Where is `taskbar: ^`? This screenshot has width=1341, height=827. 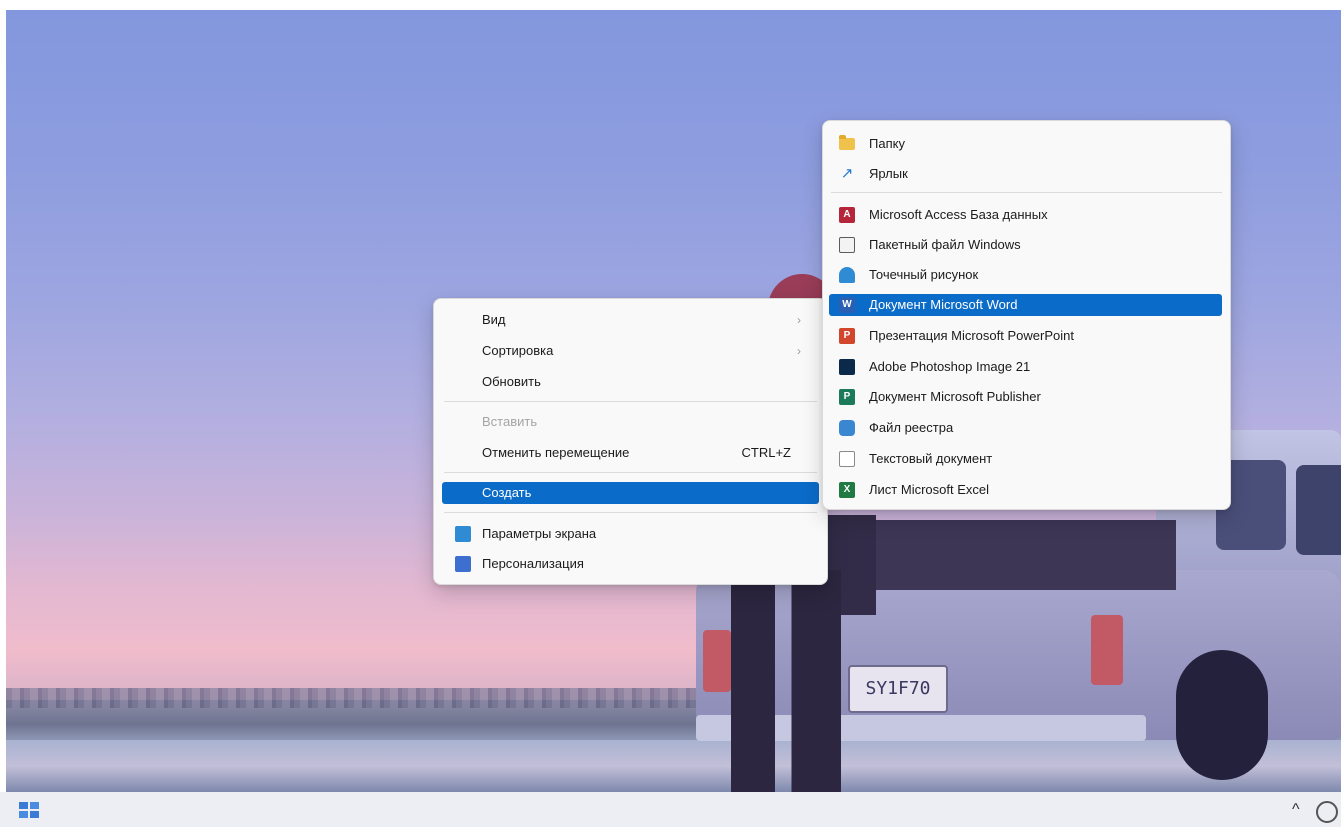 taskbar: ^ is located at coordinates (670, 809).